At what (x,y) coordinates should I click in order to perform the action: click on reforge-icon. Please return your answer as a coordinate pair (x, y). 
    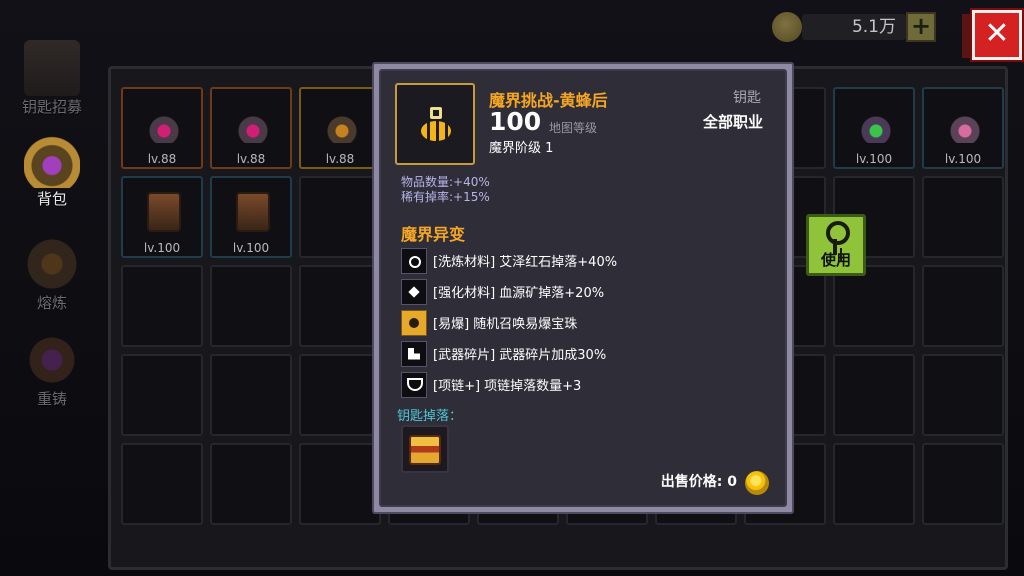
    Looking at the image, I should click on (52, 360).